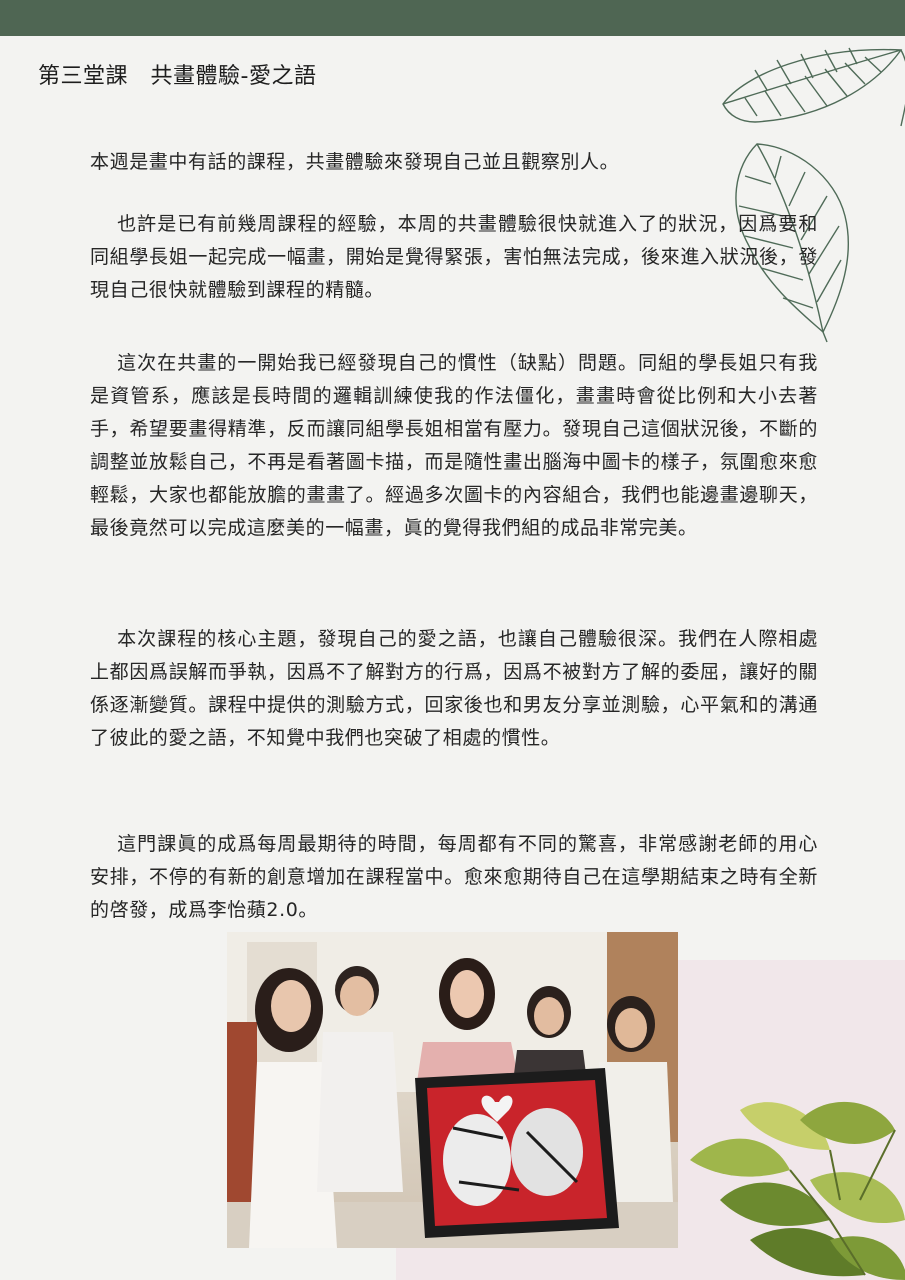 This screenshot has height=1280, width=905. What do you see at coordinates (797, 1190) in the screenshot?
I see `plant-photo` at bounding box center [797, 1190].